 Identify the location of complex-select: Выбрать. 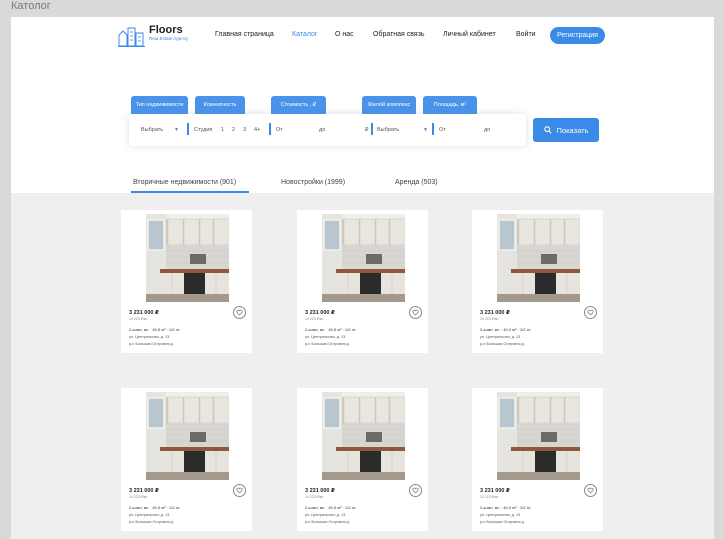
(388, 130).